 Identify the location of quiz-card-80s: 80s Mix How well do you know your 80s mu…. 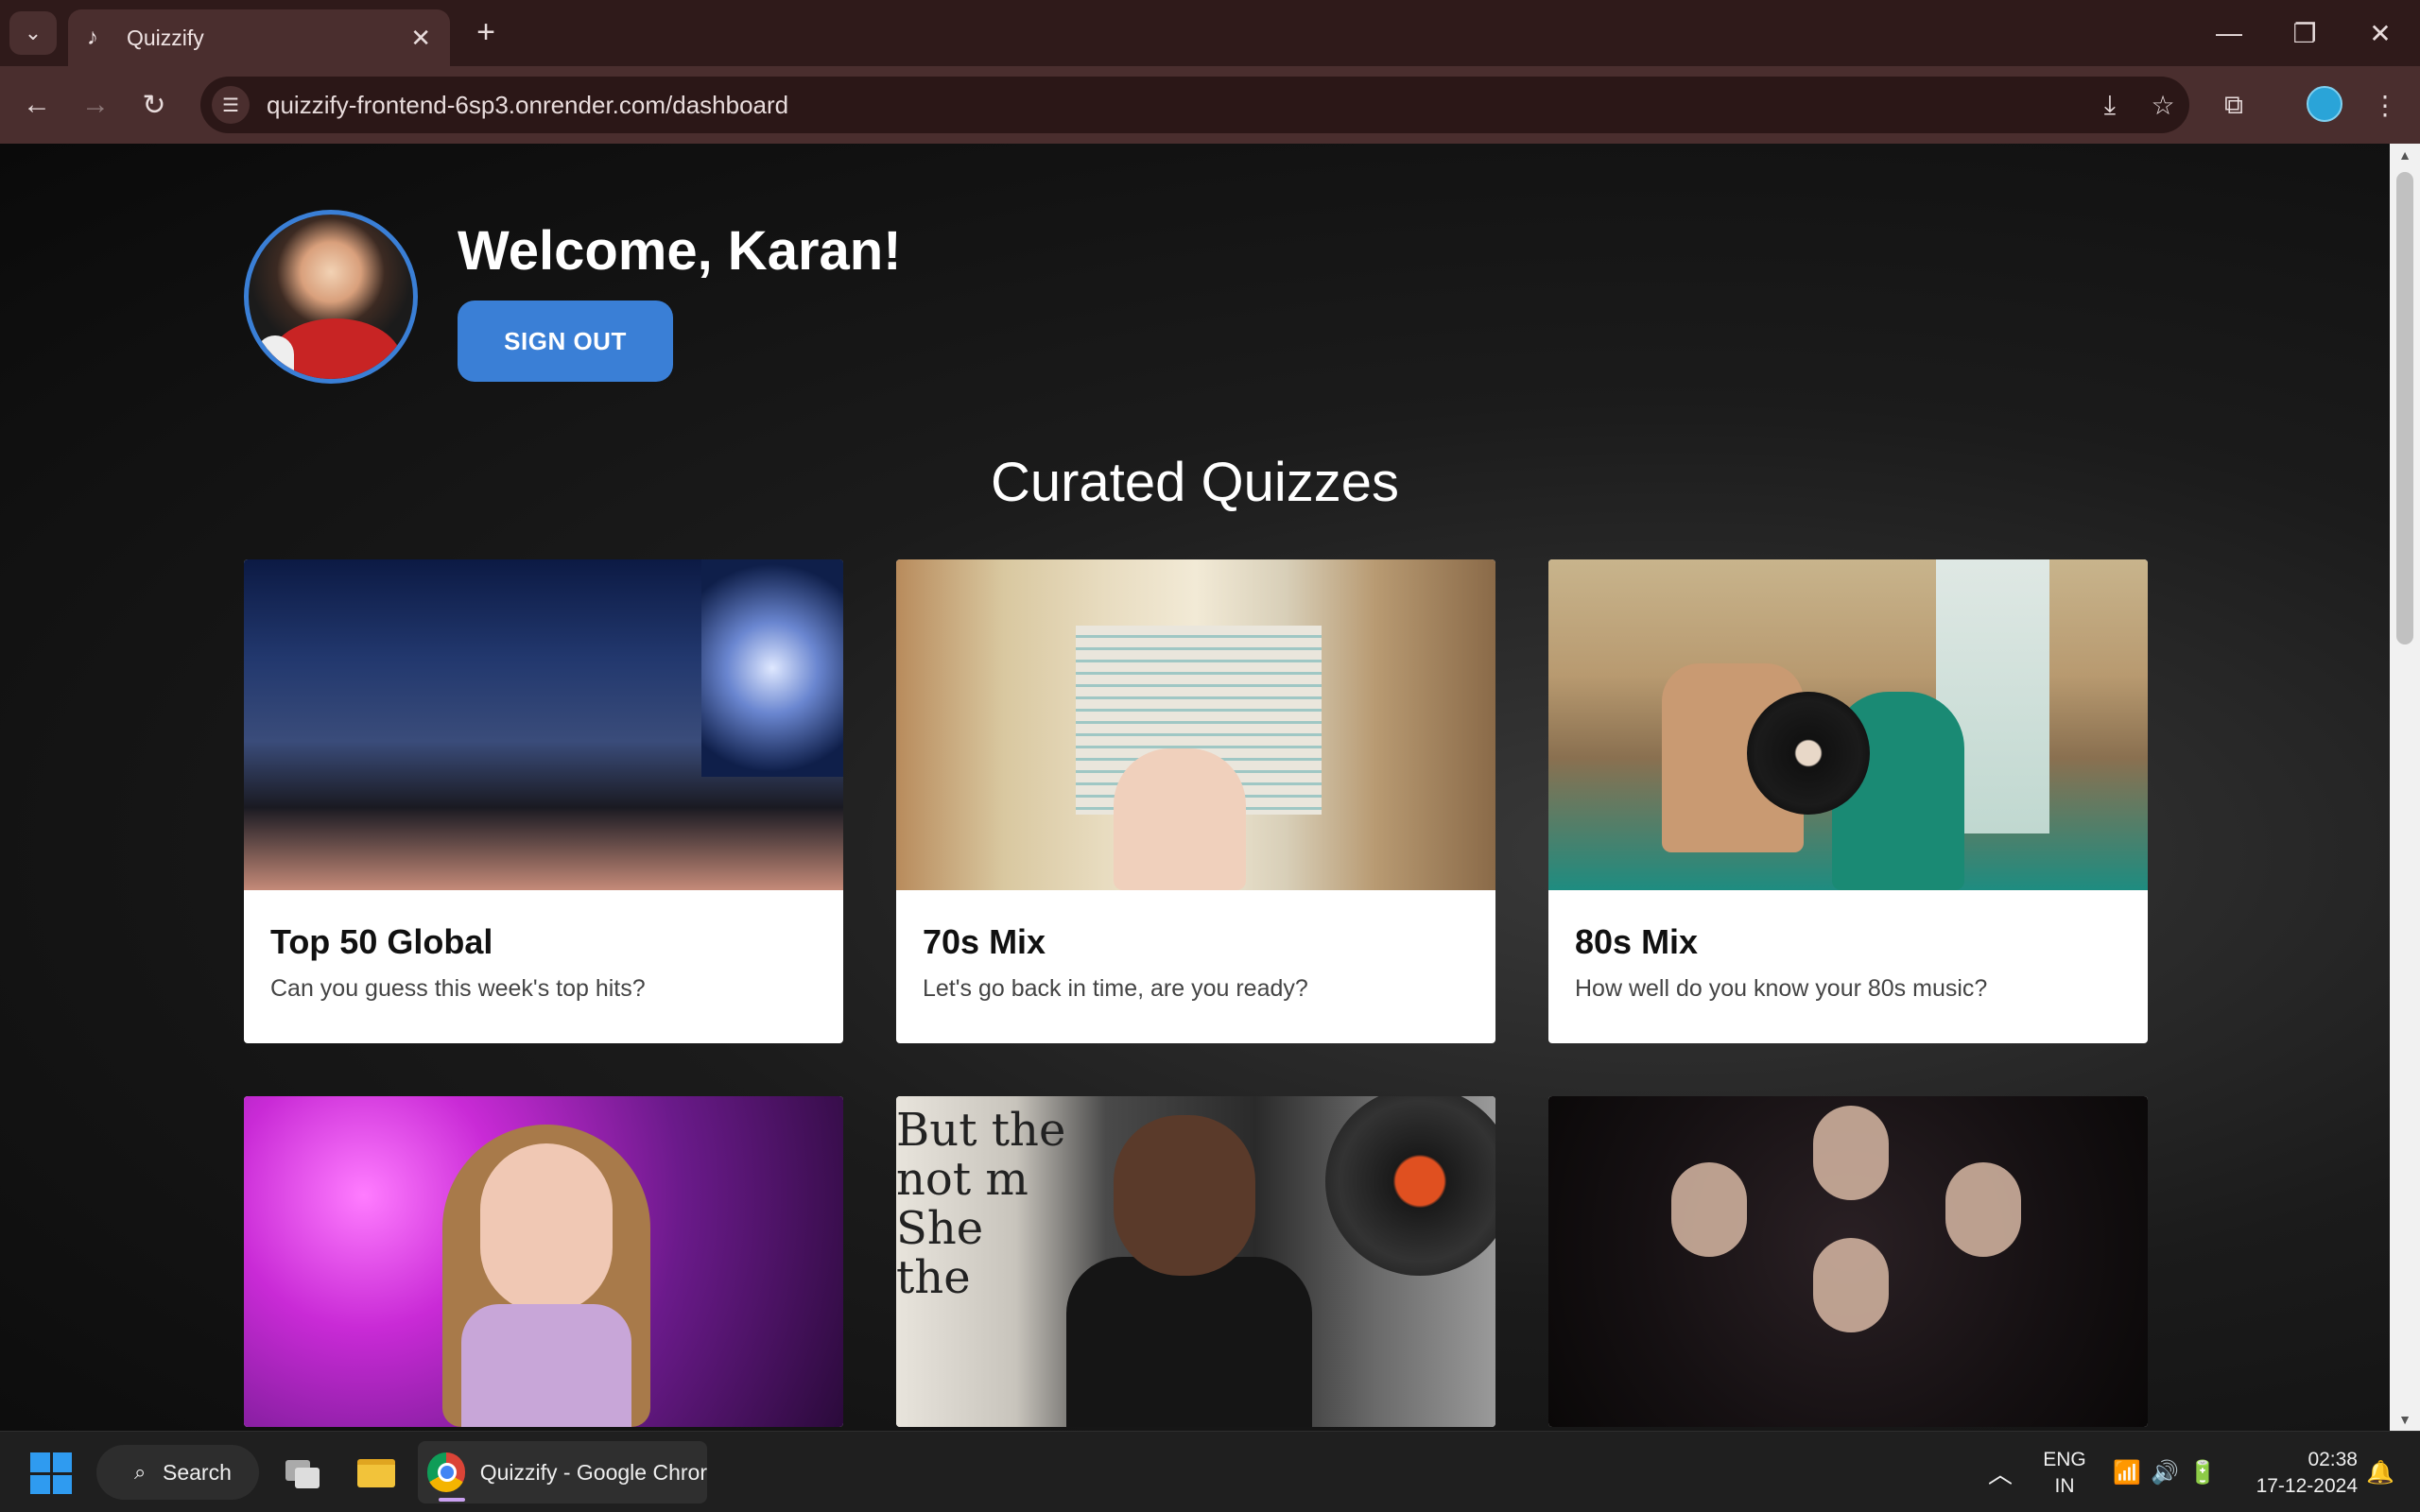
(1848, 801).